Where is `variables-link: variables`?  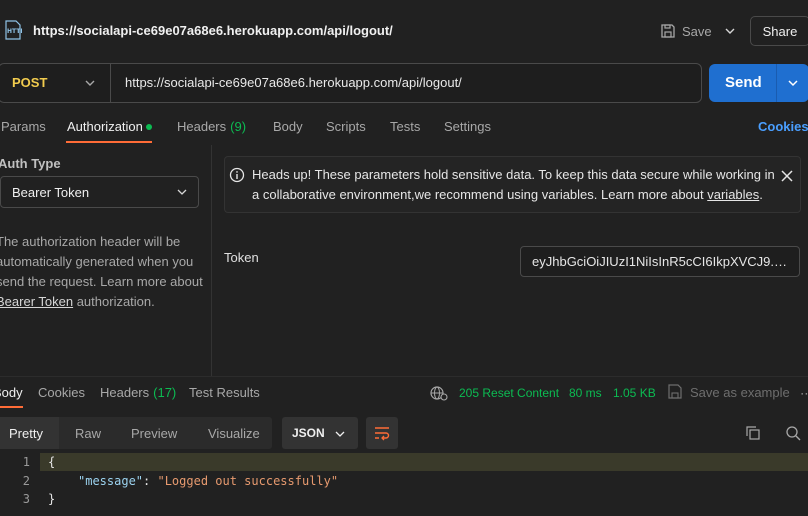
variables-link: variables is located at coordinates (733, 194).